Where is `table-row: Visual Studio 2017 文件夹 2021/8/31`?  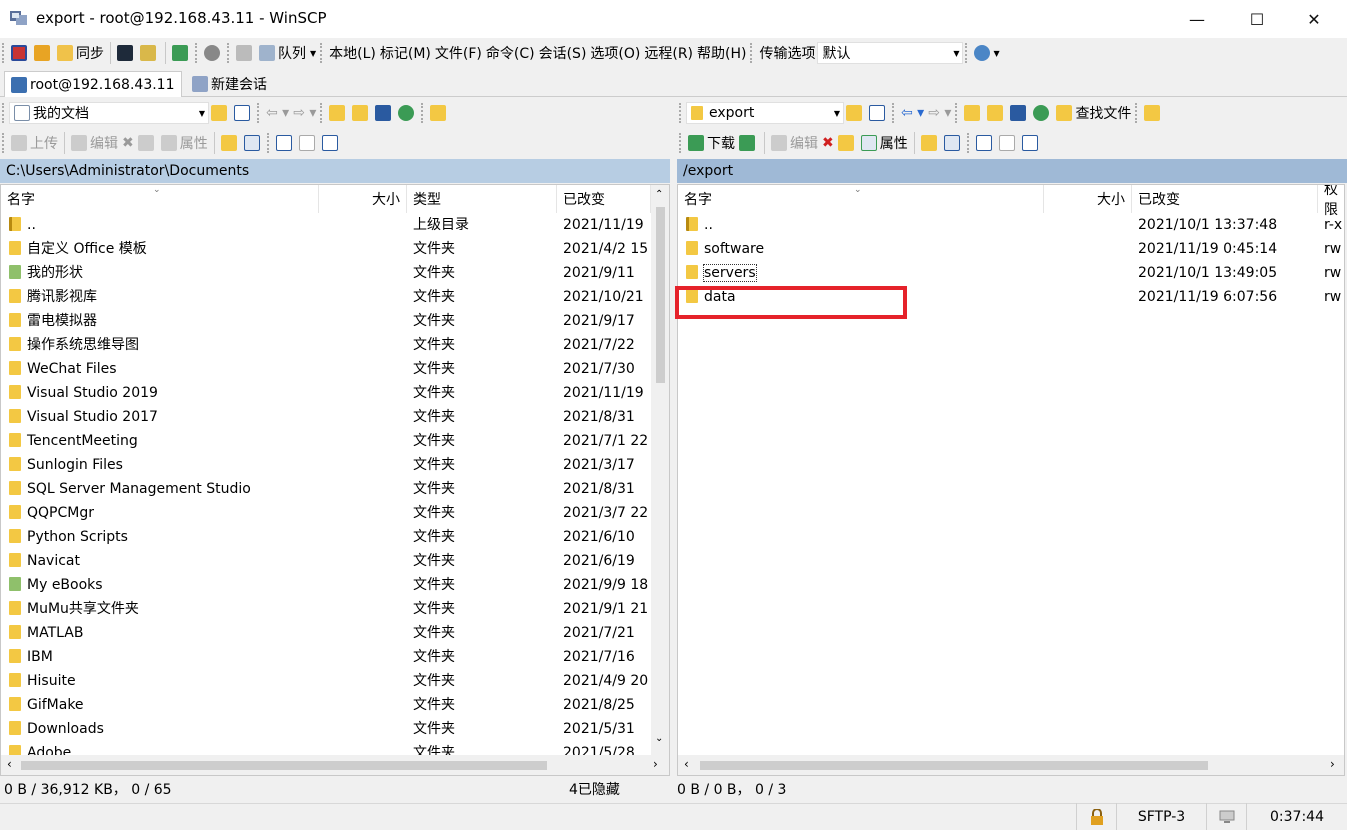 table-row: Visual Studio 2017 文件夹 2021/8/31 is located at coordinates (326, 417).